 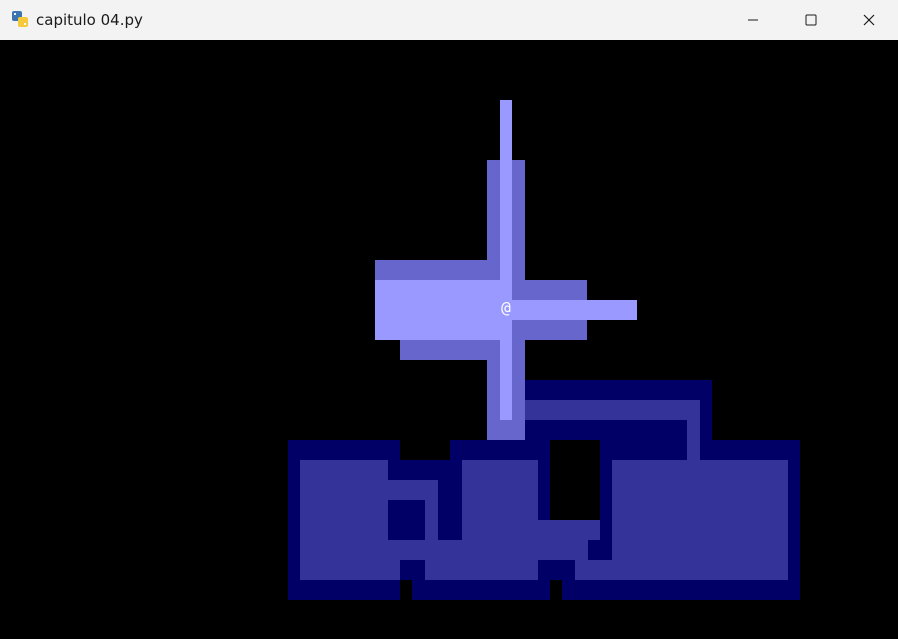 I want to click on close-icon, so click(x=869, y=20).